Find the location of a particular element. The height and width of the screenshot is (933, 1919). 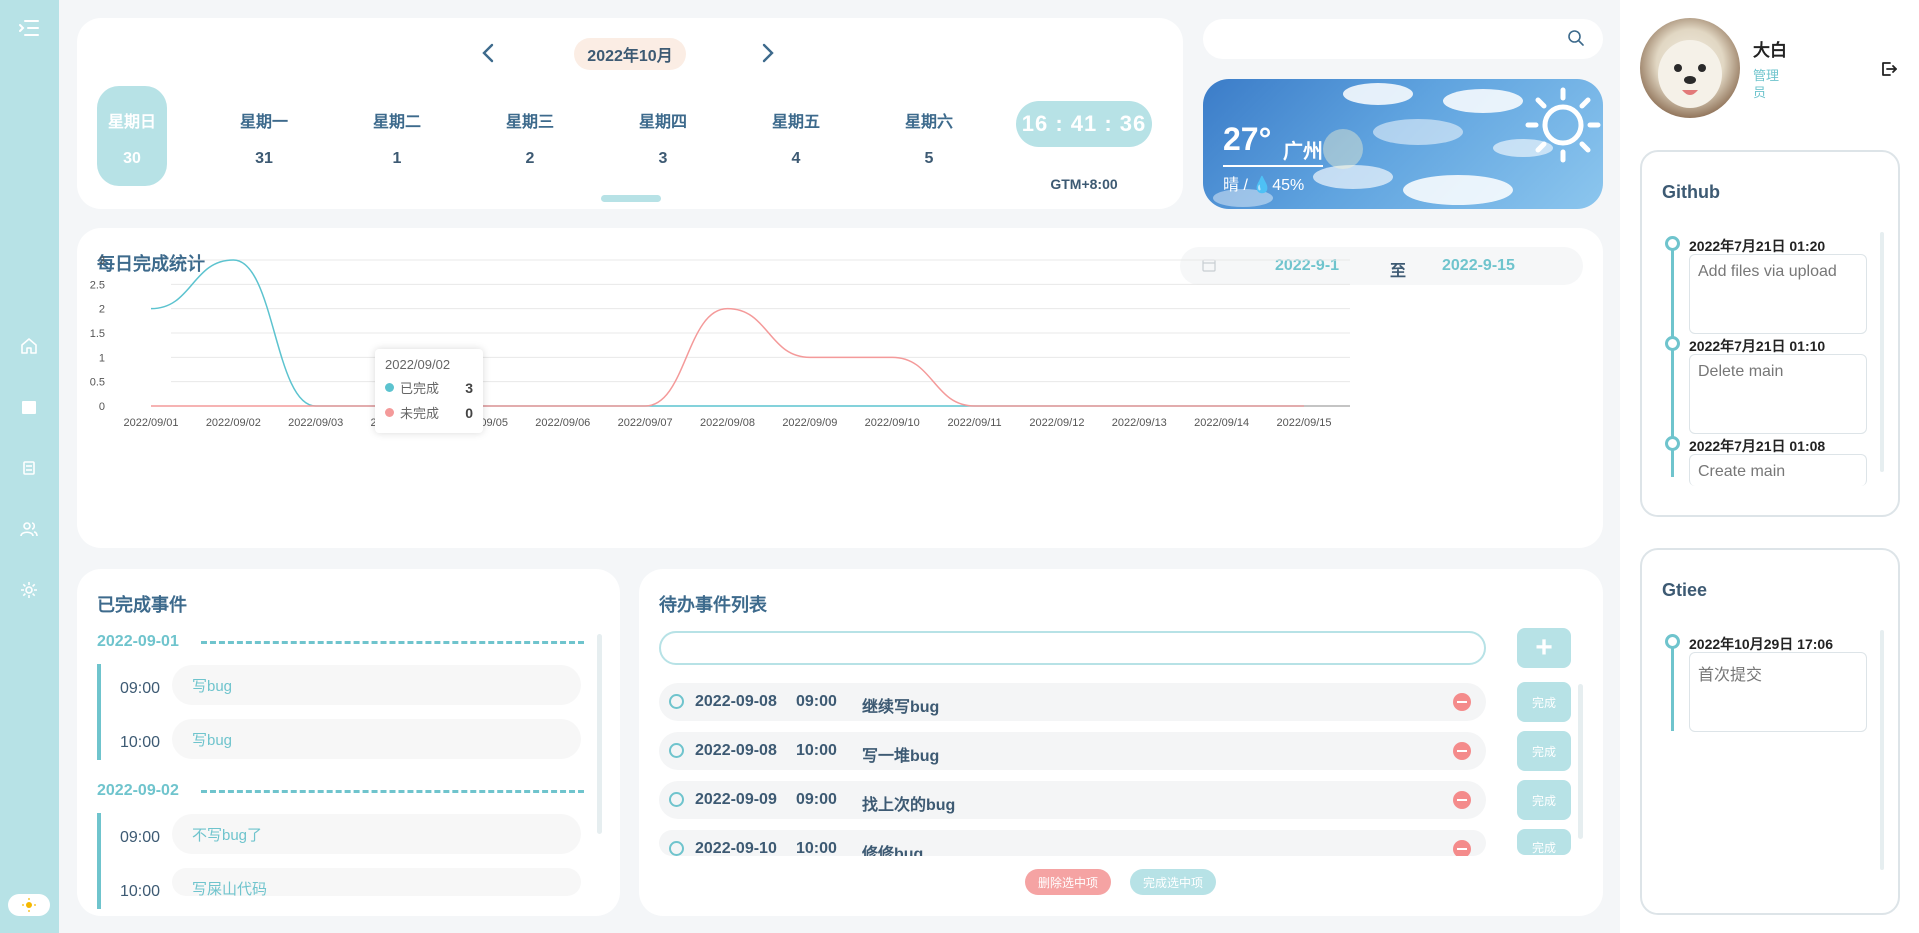

event-item: 不写bug了 is located at coordinates (376, 834).